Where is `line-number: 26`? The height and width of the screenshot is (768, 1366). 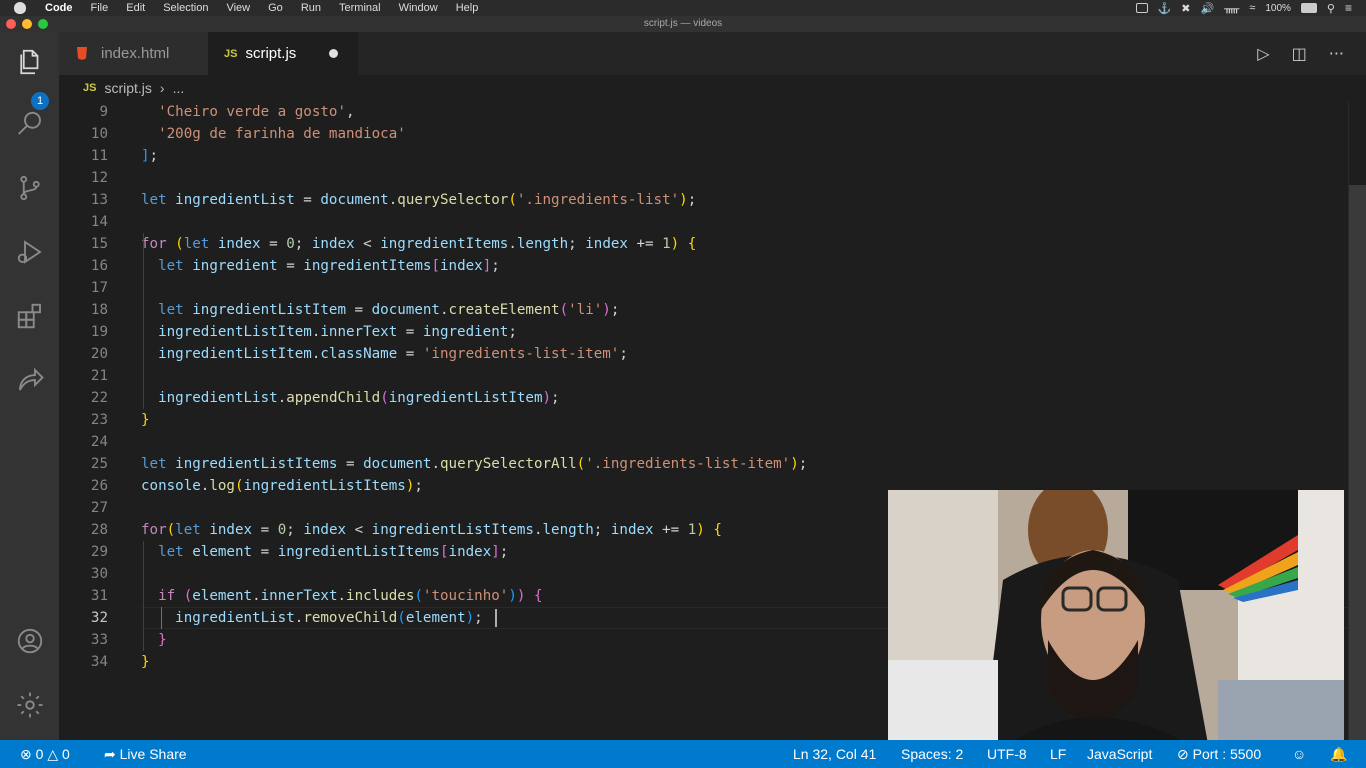 line-number: 26 is located at coordinates (83, 486).